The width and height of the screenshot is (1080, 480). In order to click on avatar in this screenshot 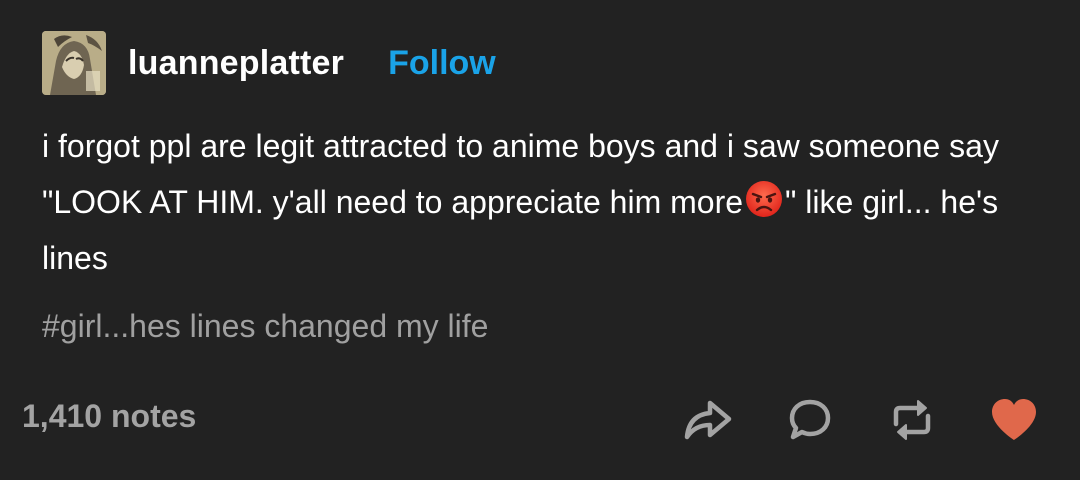, I will do `click(74, 63)`.